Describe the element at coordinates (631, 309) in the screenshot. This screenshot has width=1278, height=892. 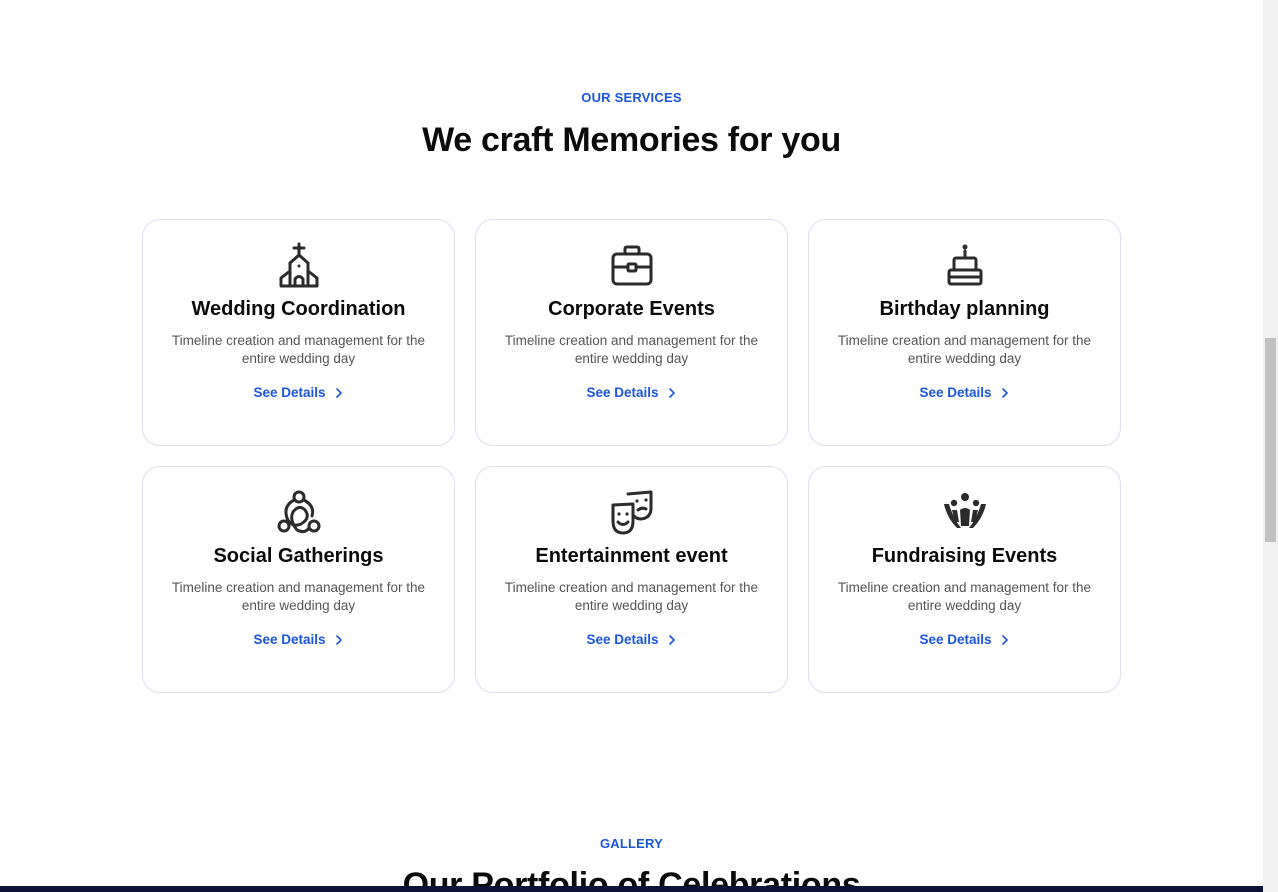
I see `service-title: Corporate Events` at that location.